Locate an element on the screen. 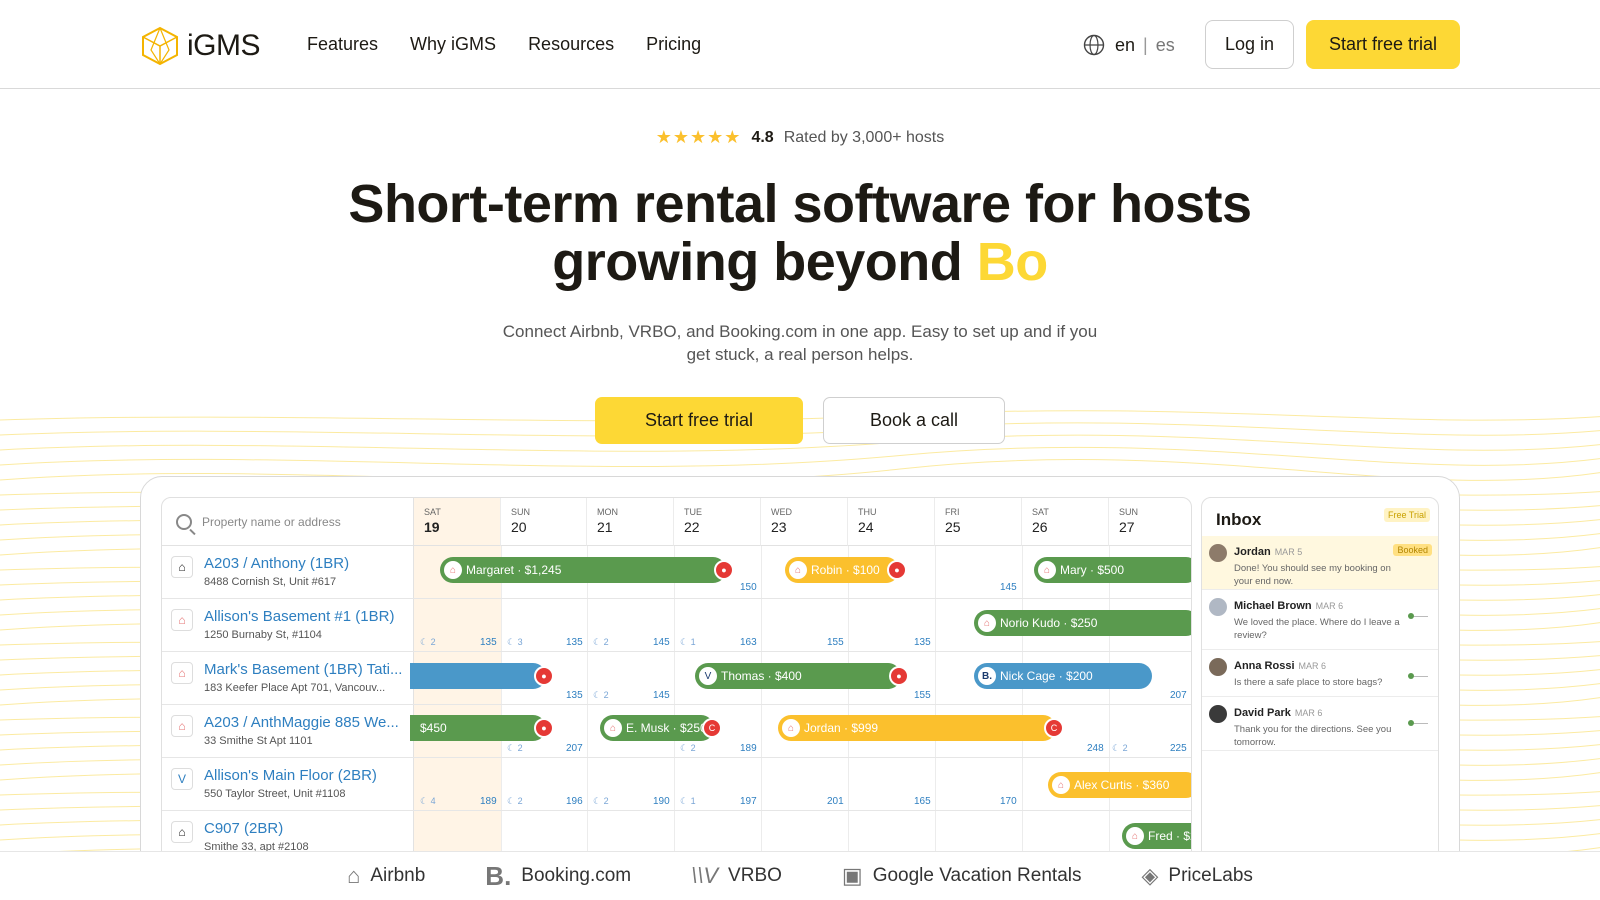 The image size is (1600, 900). booking-bar: B. Nick Cage · $200 is located at coordinates (1063, 676).